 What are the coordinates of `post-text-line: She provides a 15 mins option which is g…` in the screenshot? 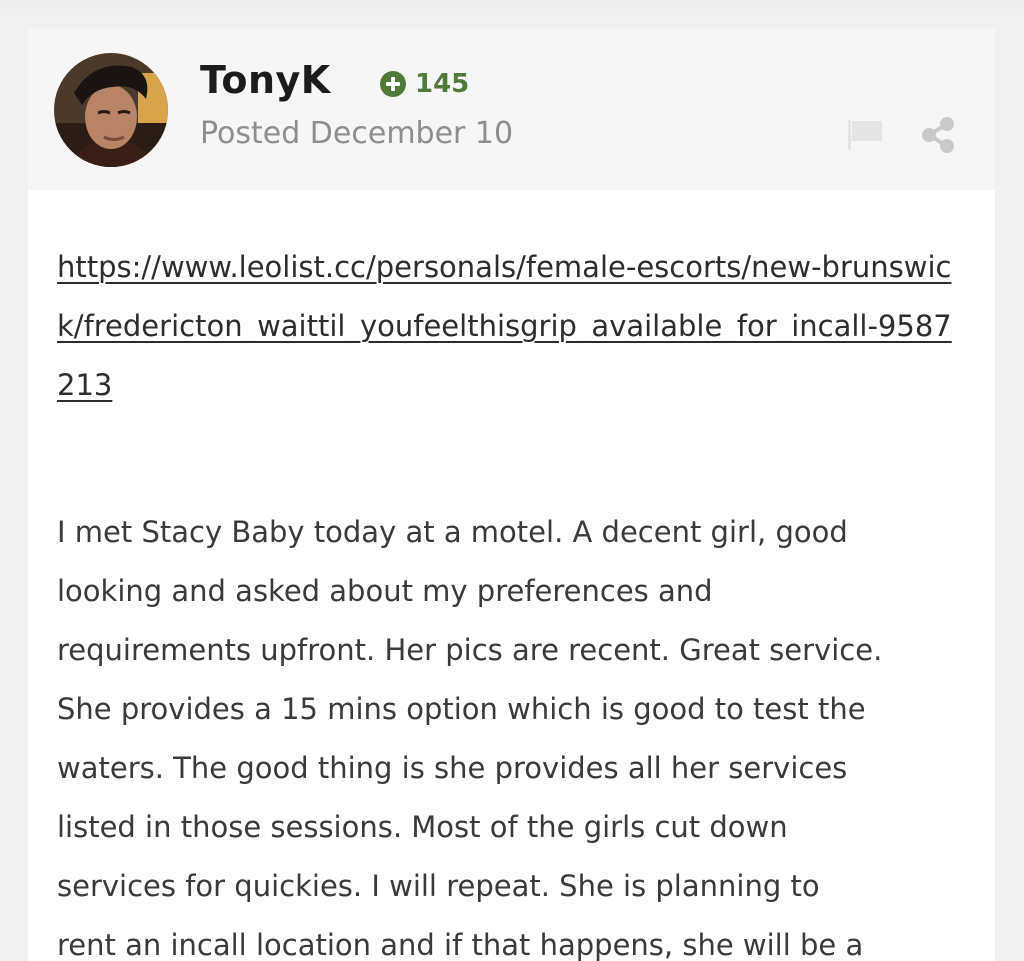 It's located at (461, 709).